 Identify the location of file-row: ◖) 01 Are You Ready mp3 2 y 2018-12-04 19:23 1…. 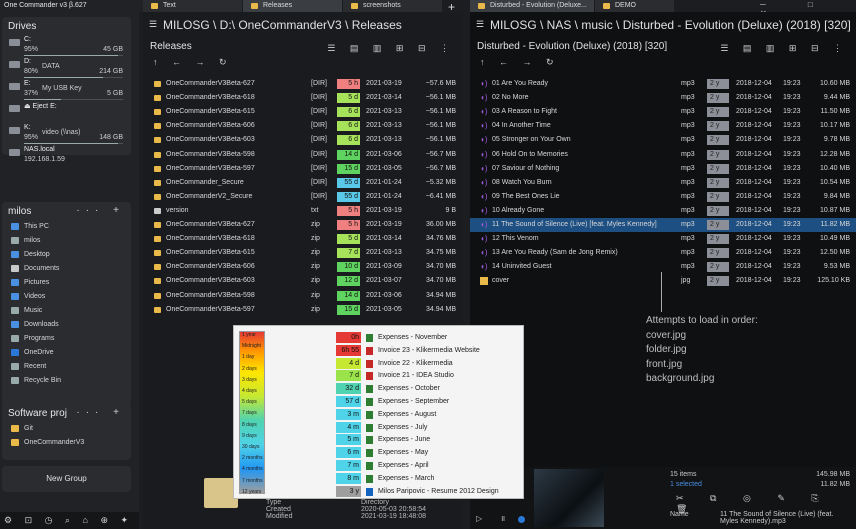
(663, 84).